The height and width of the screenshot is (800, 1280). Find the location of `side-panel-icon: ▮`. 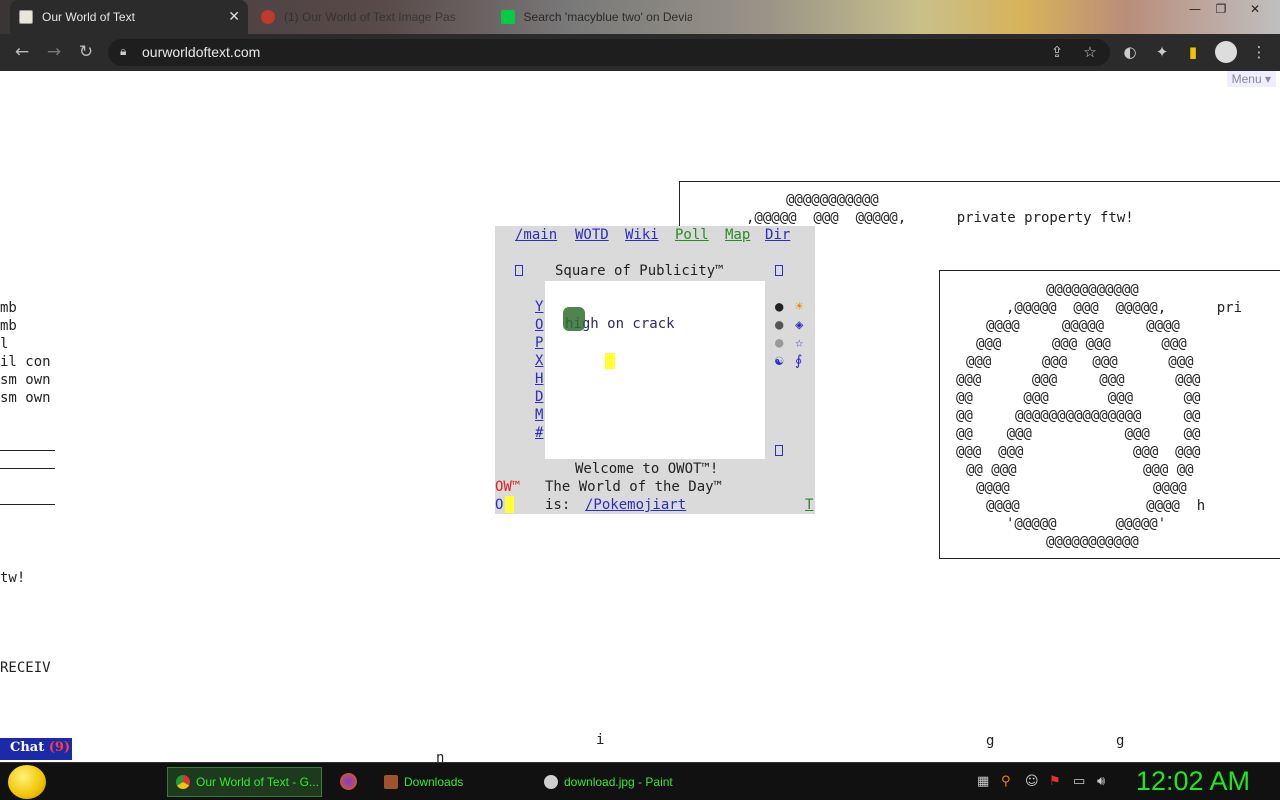

side-panel-icon: ▮ is located at coordinates (1193, 52).